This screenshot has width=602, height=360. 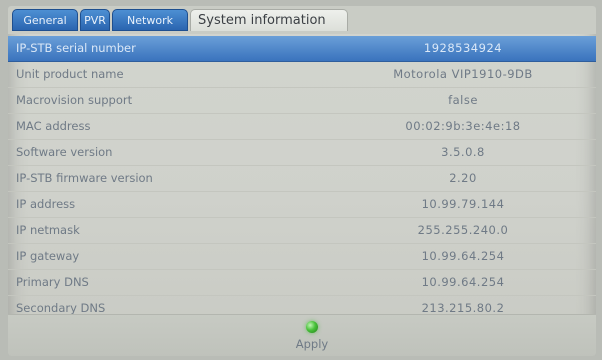 What do you see at coordinates (463, 100) in the screenshot?
I see `row-value: false` at bounding box center [463, 100].